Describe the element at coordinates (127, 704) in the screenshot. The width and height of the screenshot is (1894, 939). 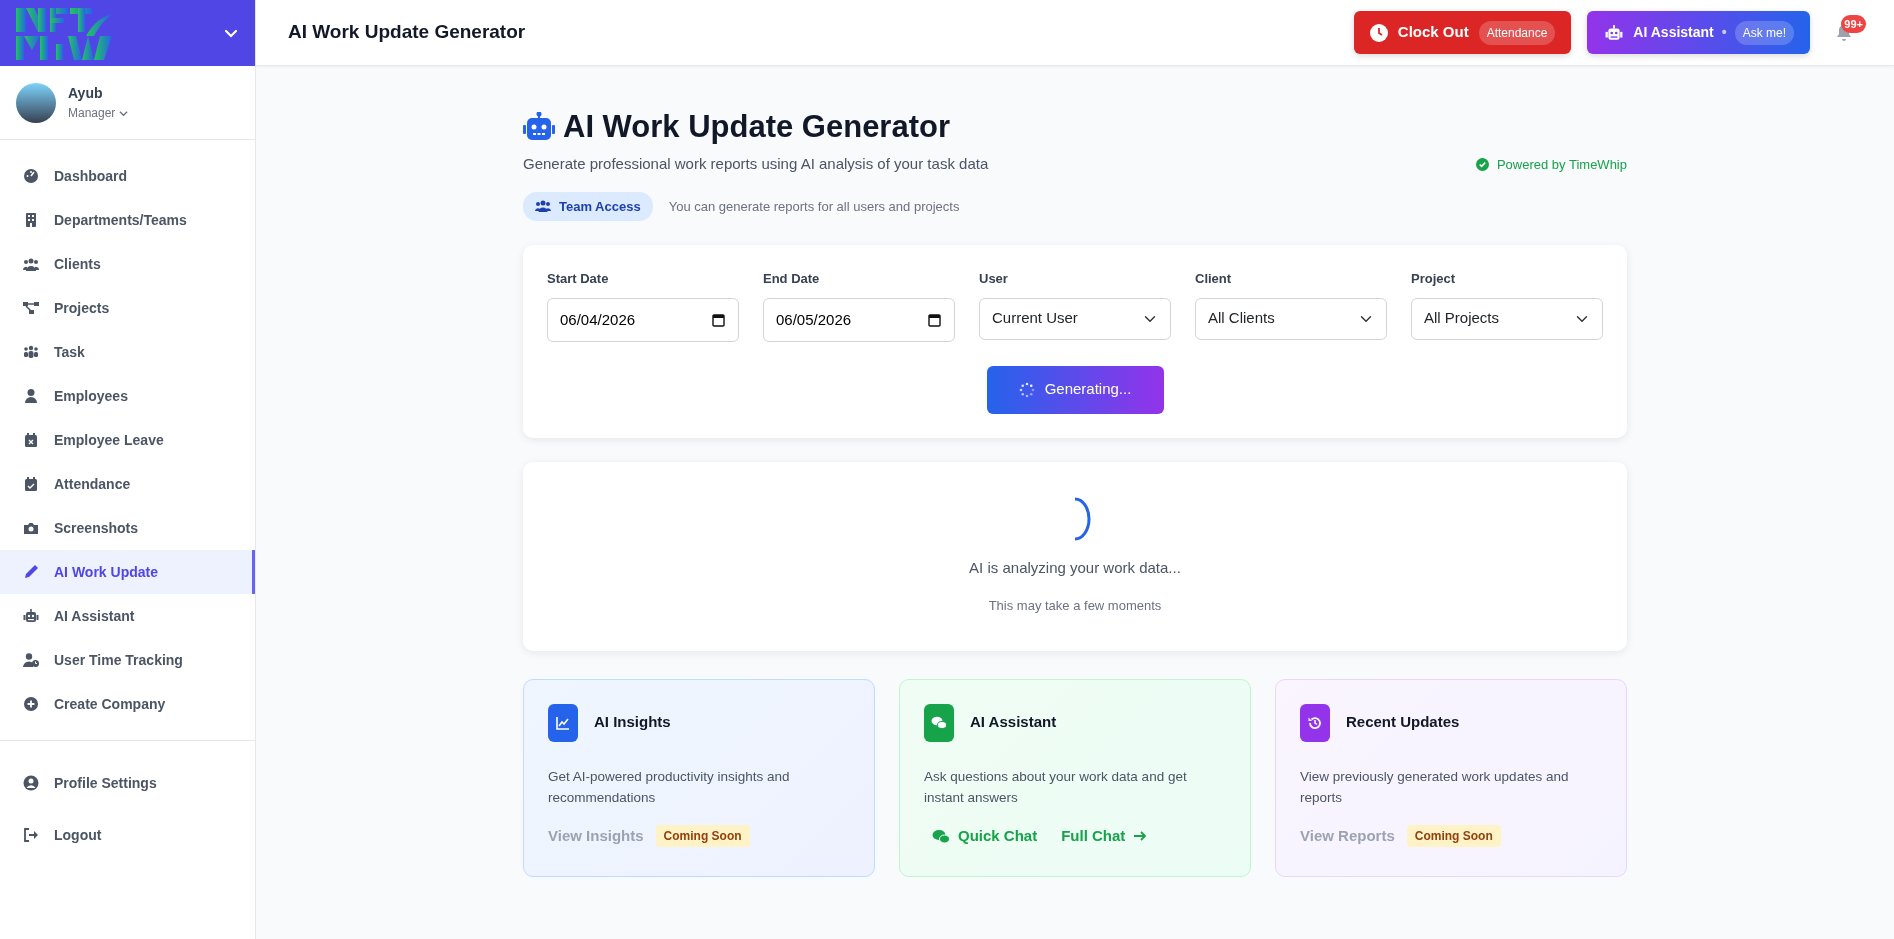
I see `sidebar-item: Create Company` at that location.